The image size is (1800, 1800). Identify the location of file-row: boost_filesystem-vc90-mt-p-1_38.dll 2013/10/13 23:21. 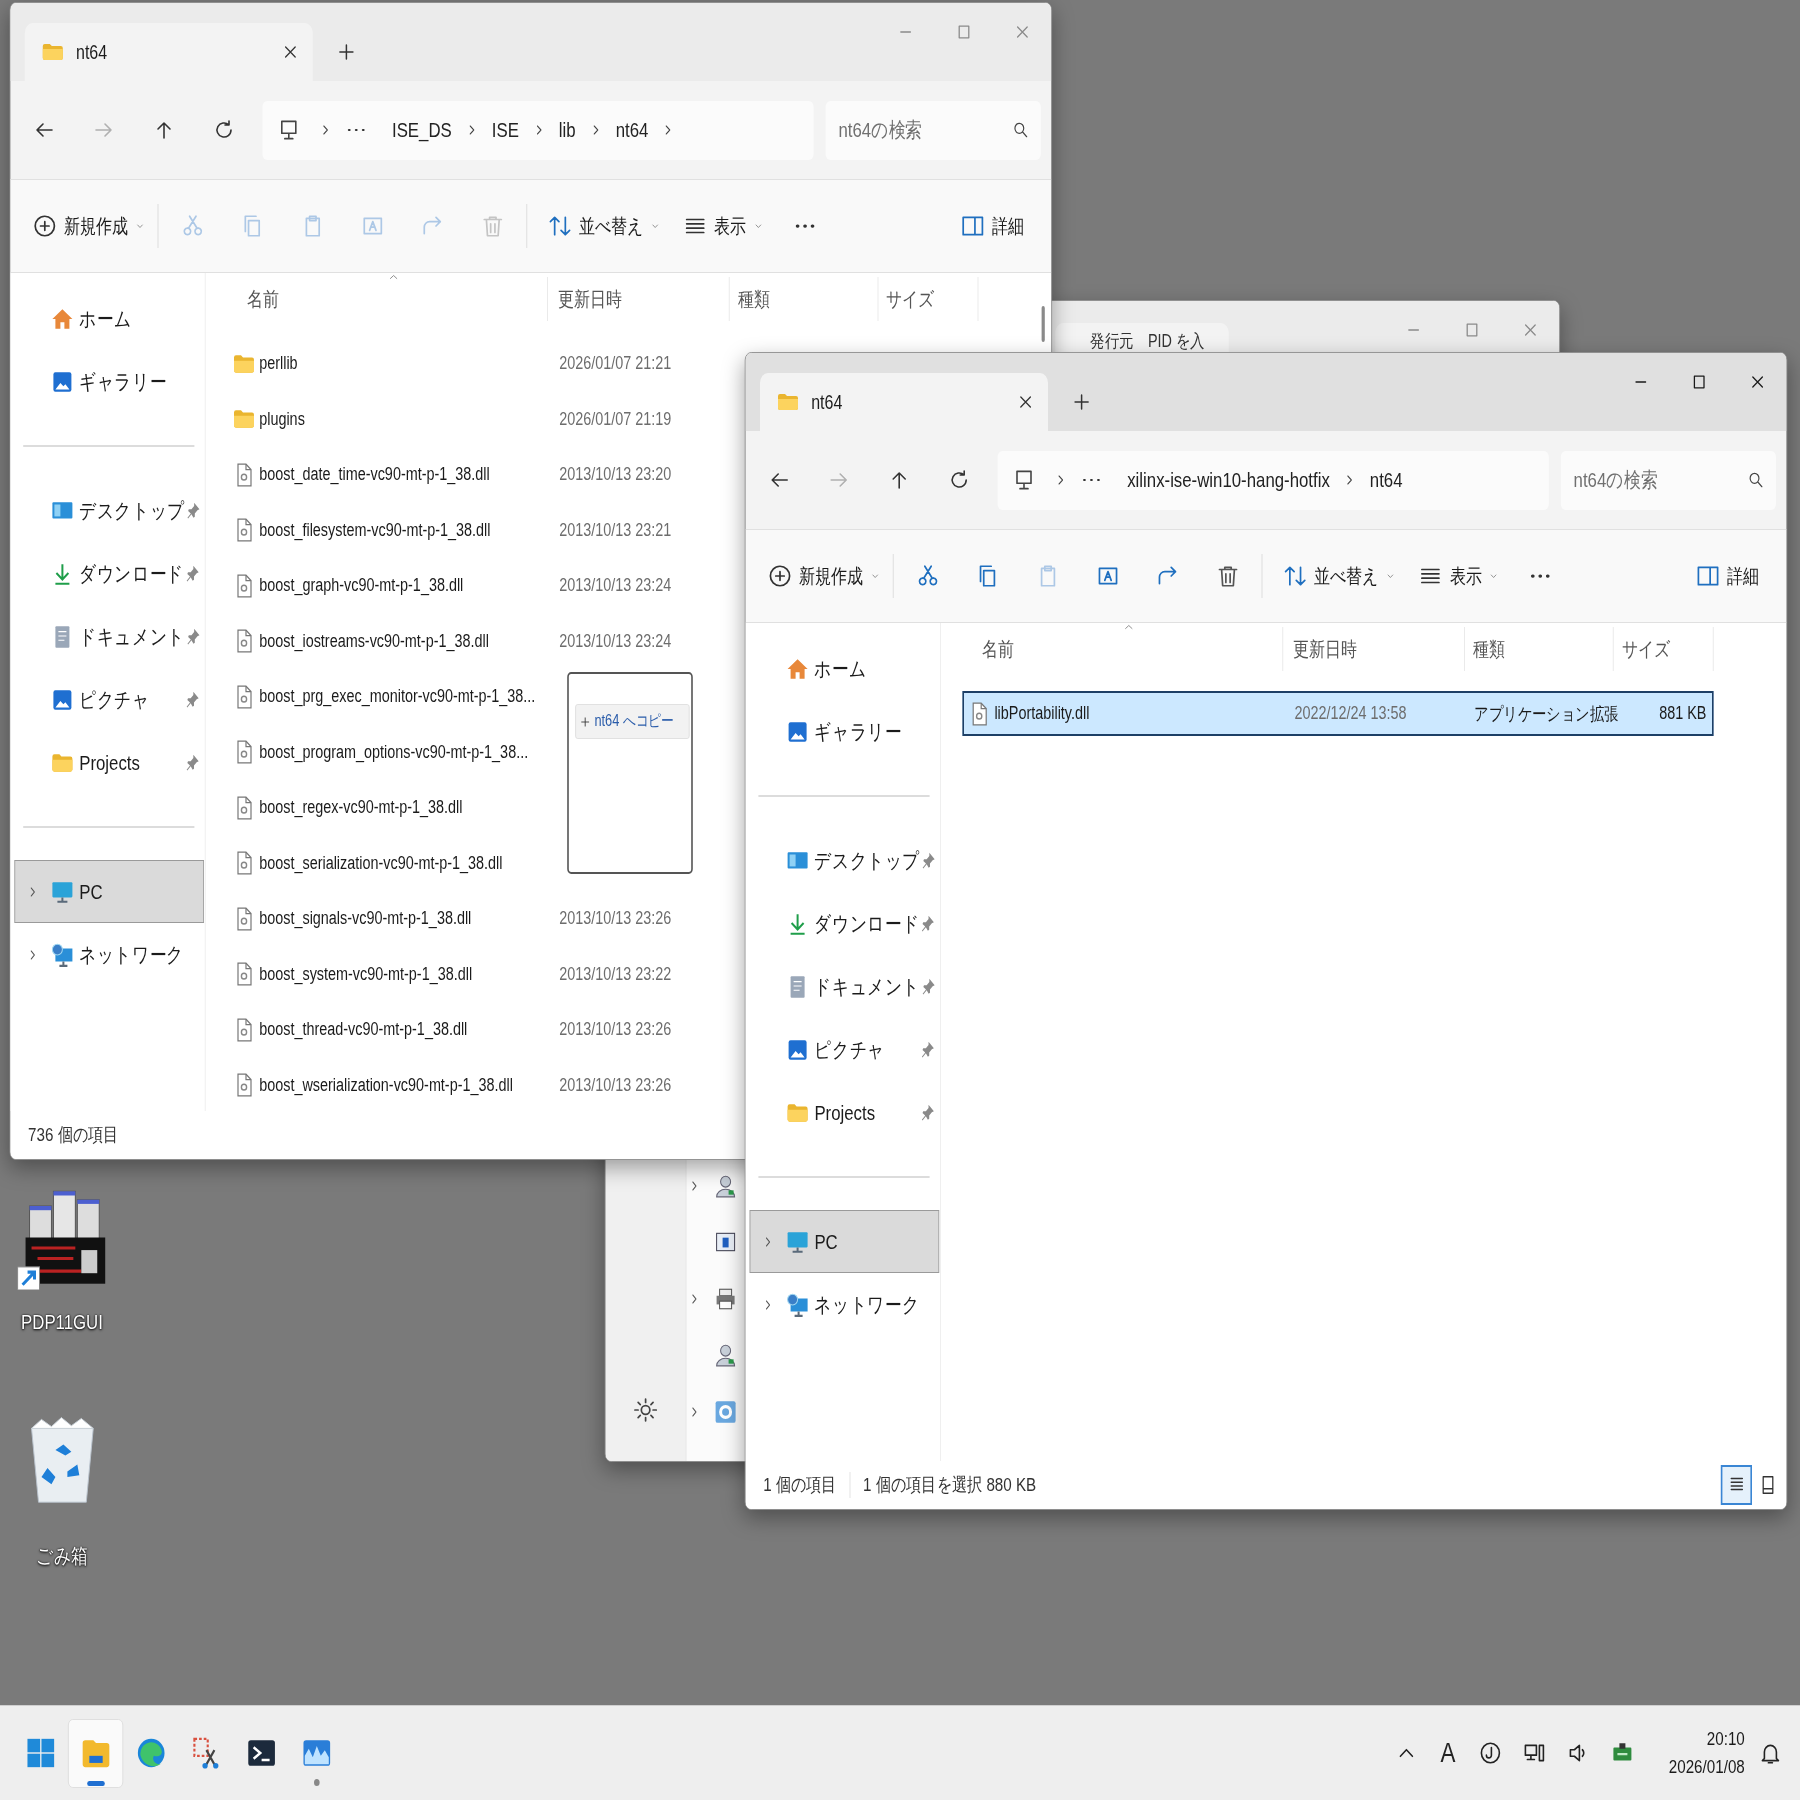
(480, 530).